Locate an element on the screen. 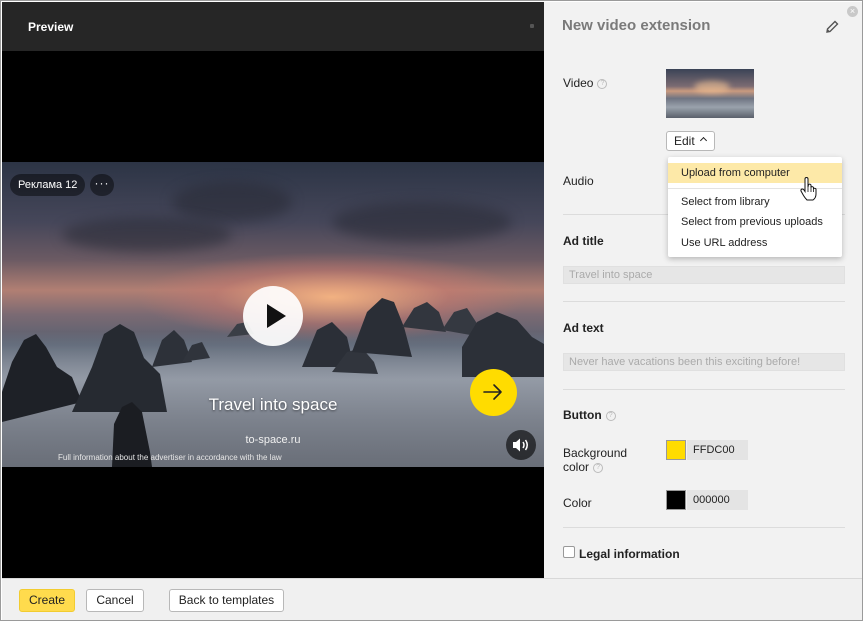 This screenshot has width=863, height=621. color-input: 000000 is located at coordinates (717, 500).